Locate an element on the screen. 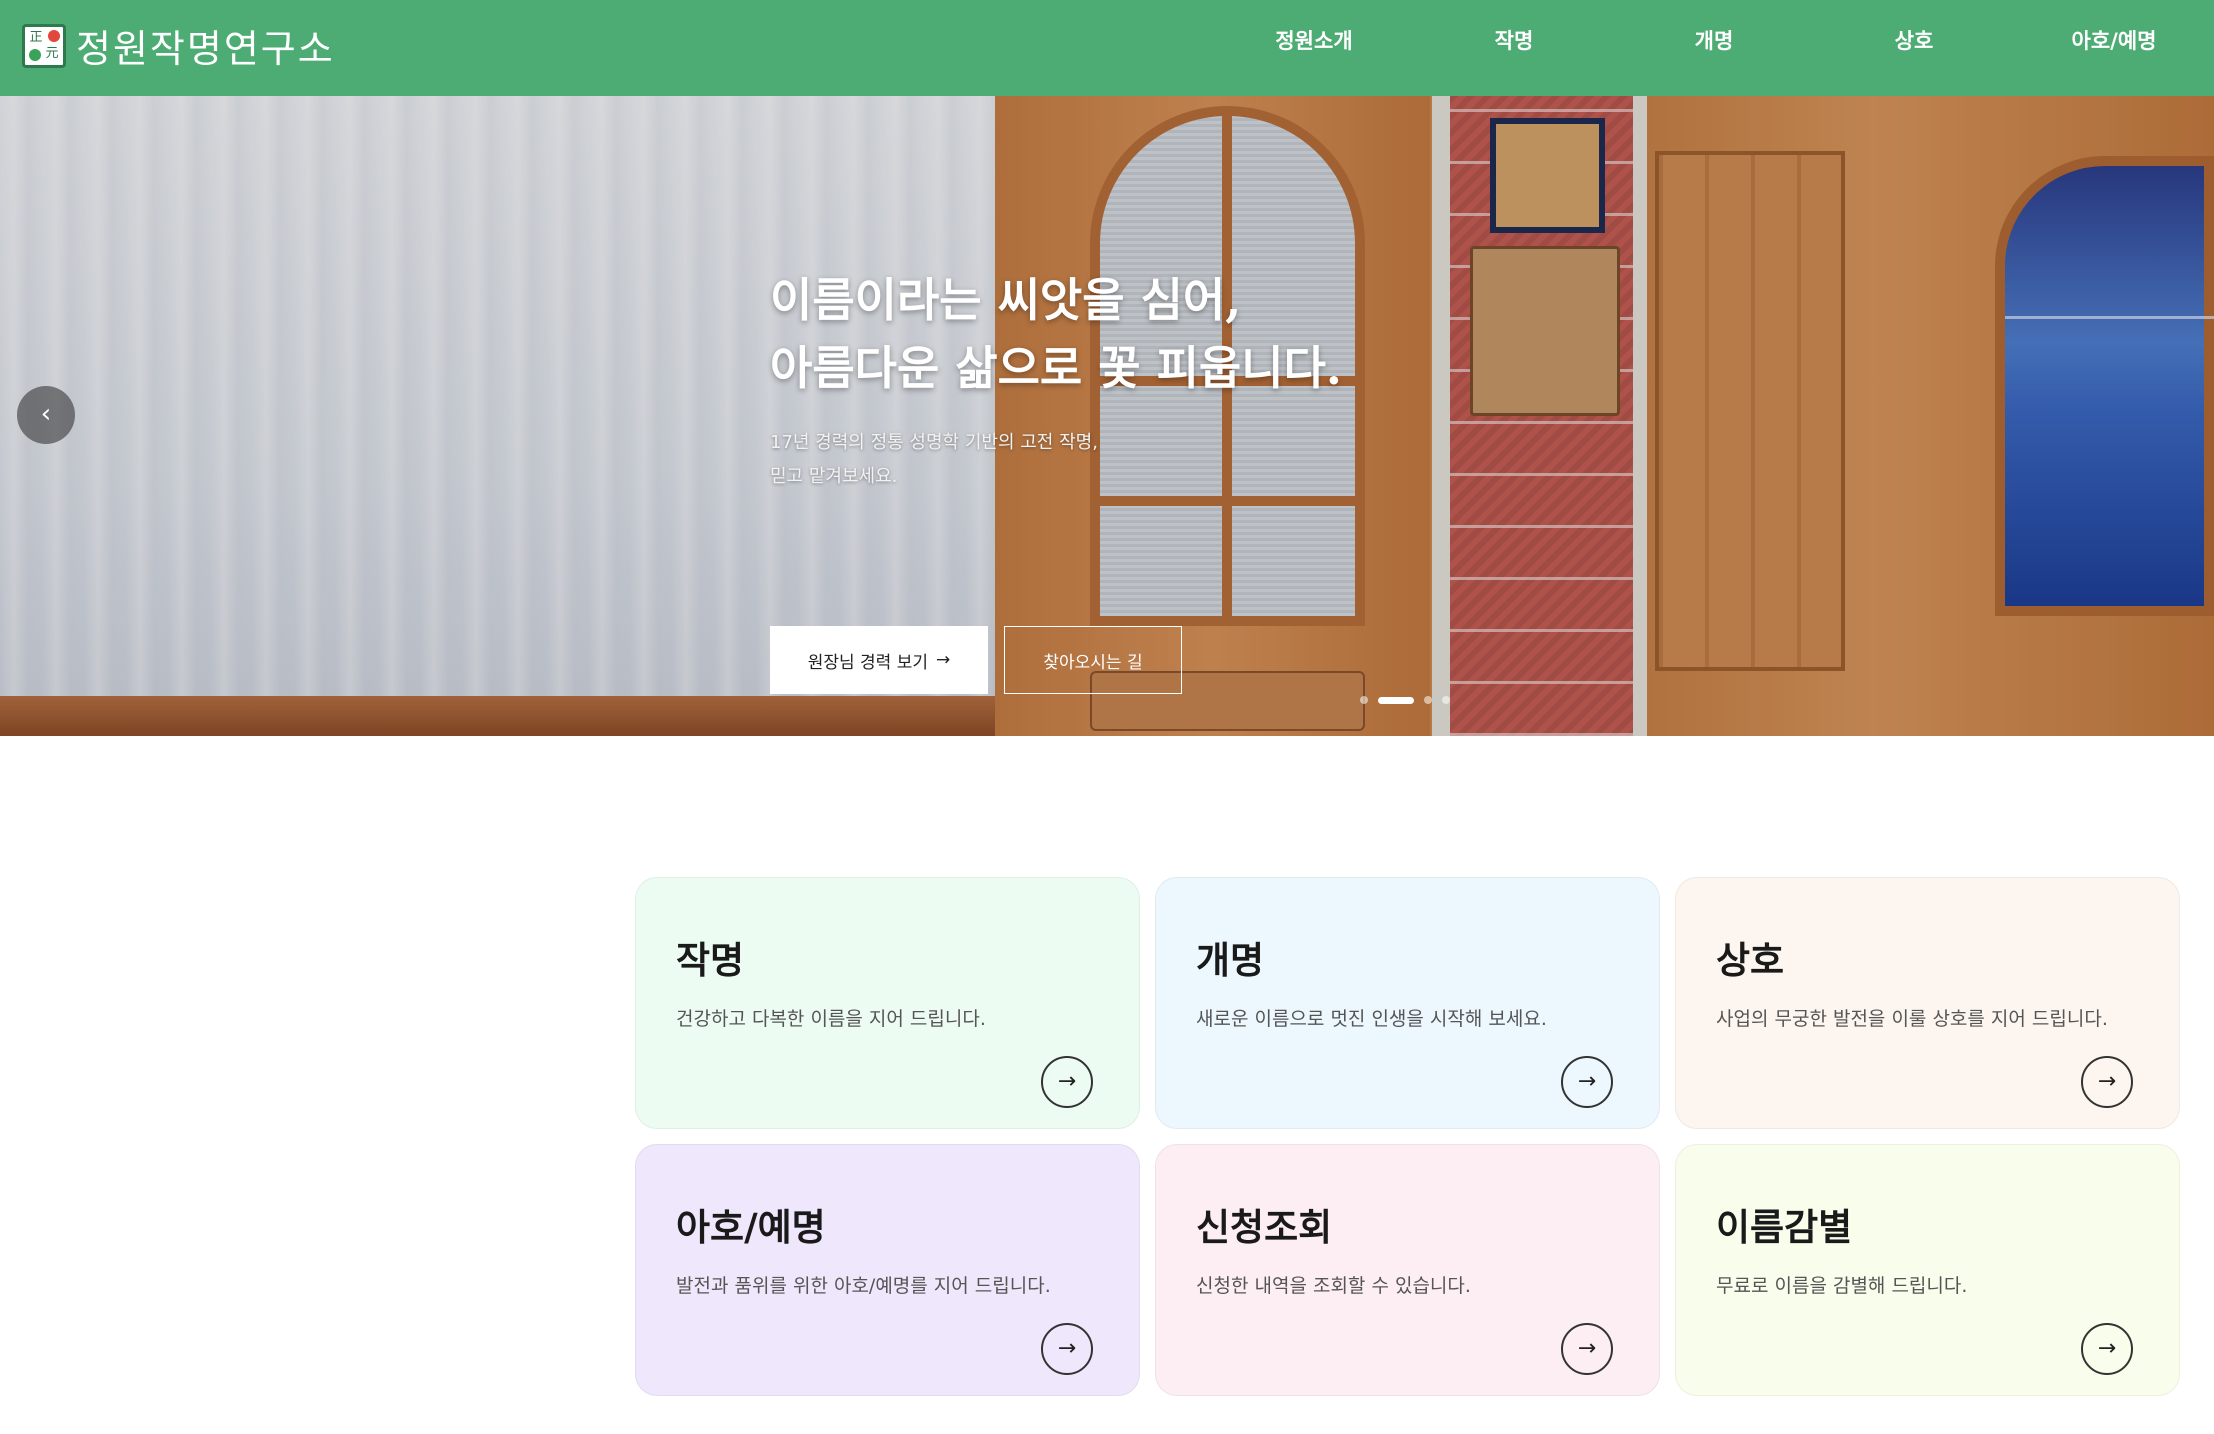  slider-dot-active is located at coordinates (1396, 700).